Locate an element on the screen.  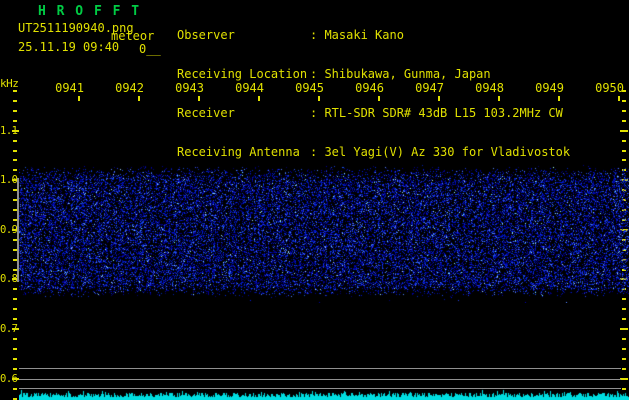
time-tick-label: 0941 is located at coordinates (69, 88).